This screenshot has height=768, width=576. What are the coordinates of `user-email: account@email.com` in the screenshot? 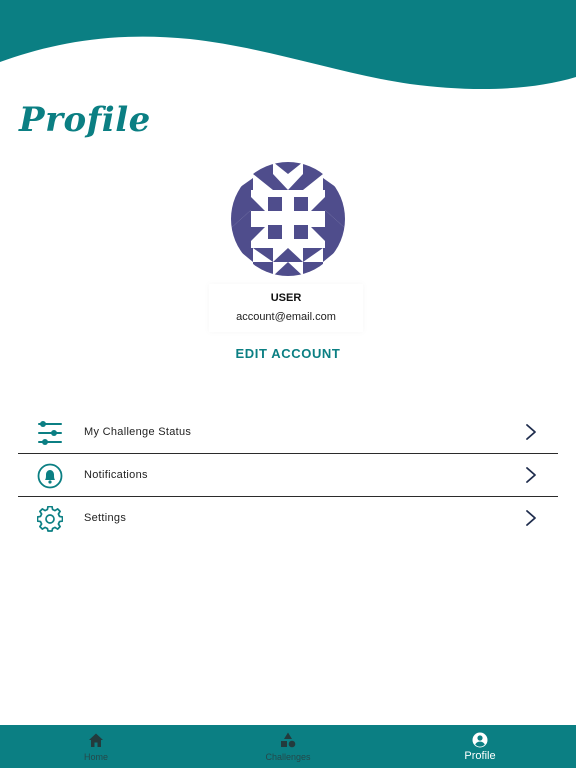 It's located at (286, 317).